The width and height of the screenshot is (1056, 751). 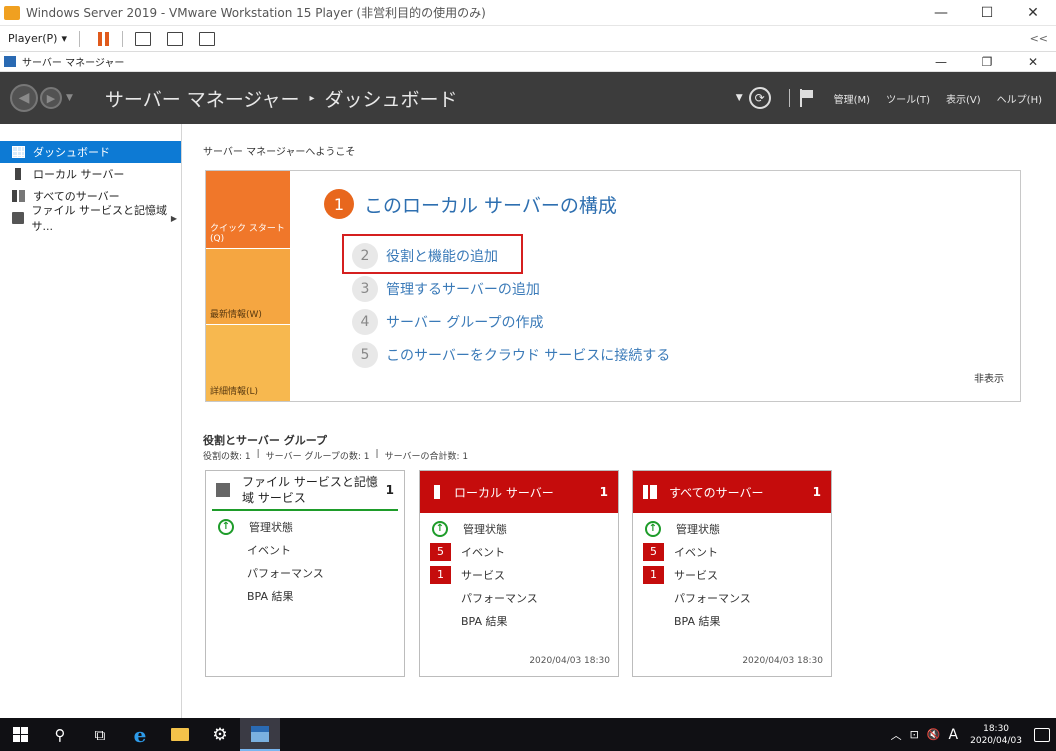 I want to click on menu-manage: 管理(M), so click(x=852, y=98).